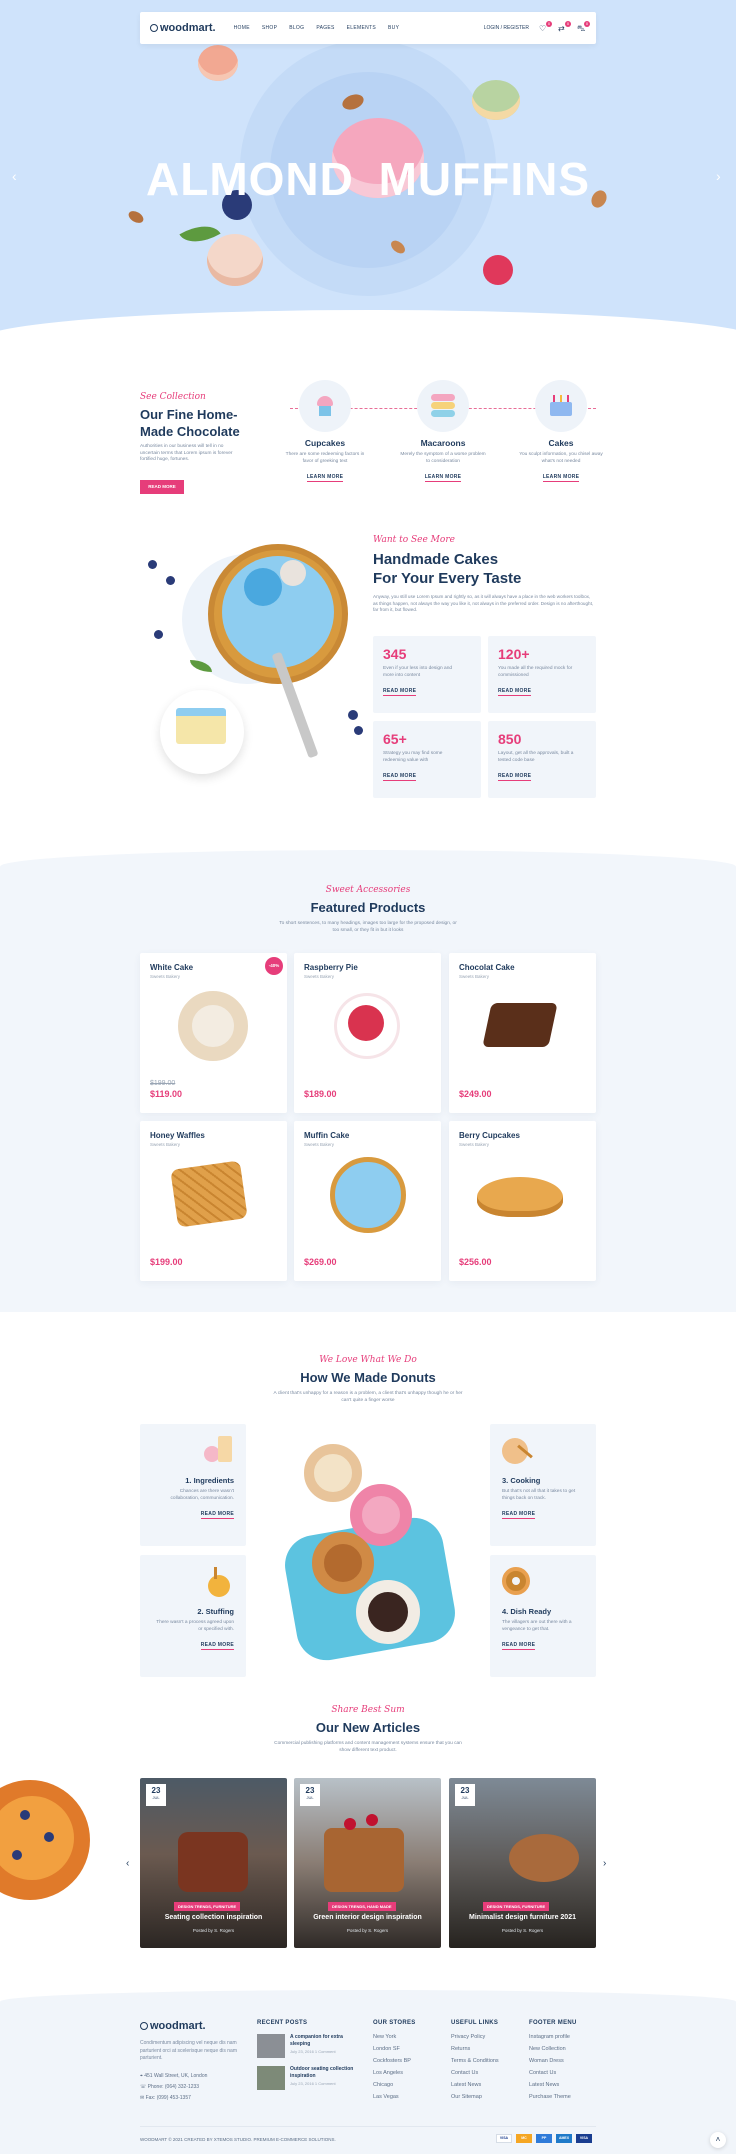 This screenshot has height=2154, width=736. What do you see at coordinates (489, 1135) in the screenshot?
I see `product-name: Berry Cupcakes` at bounding box center [489, 1135].